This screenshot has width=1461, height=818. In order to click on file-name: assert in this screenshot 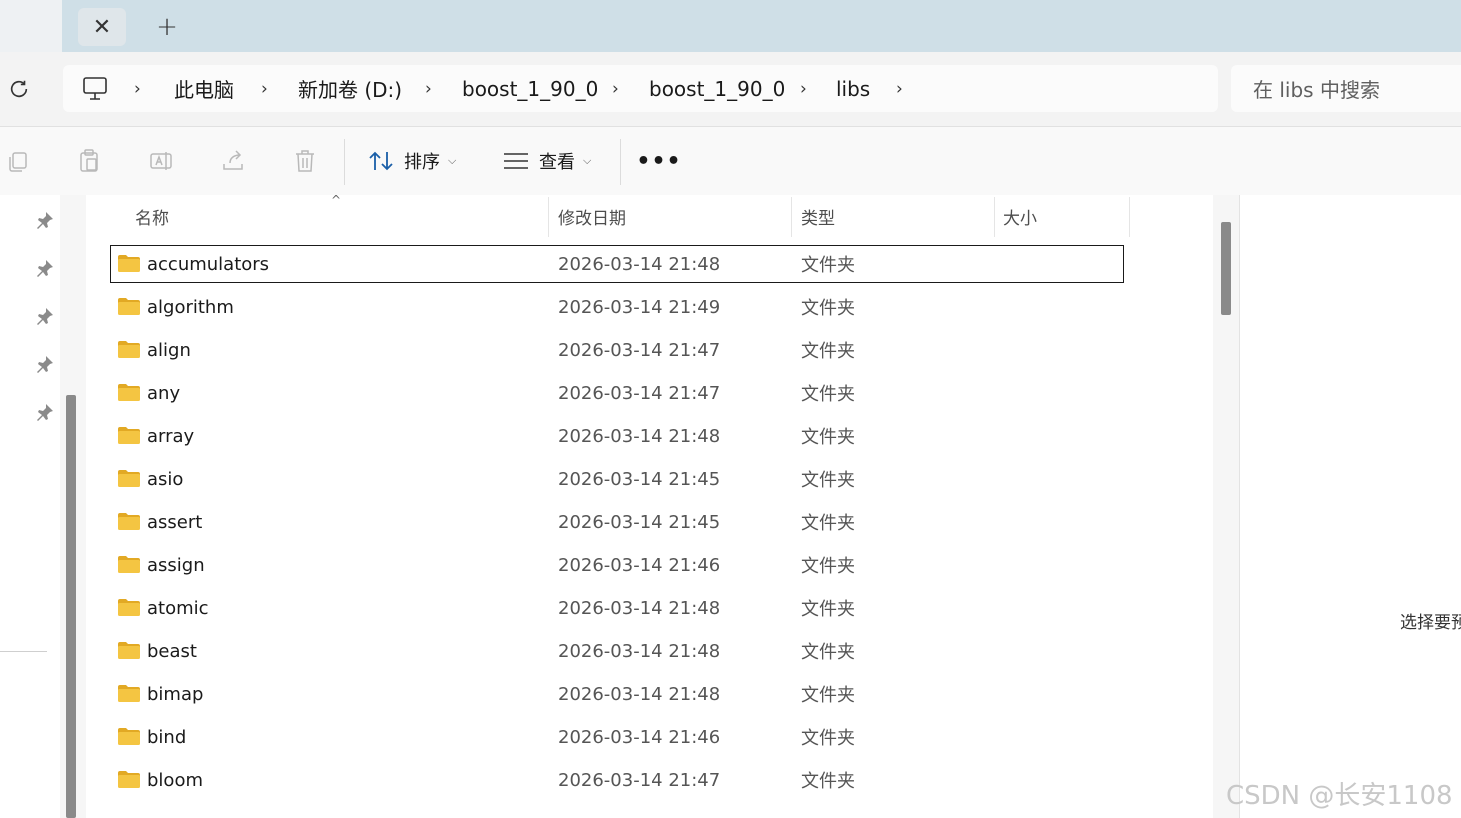, I will do `click(175, 522)`.